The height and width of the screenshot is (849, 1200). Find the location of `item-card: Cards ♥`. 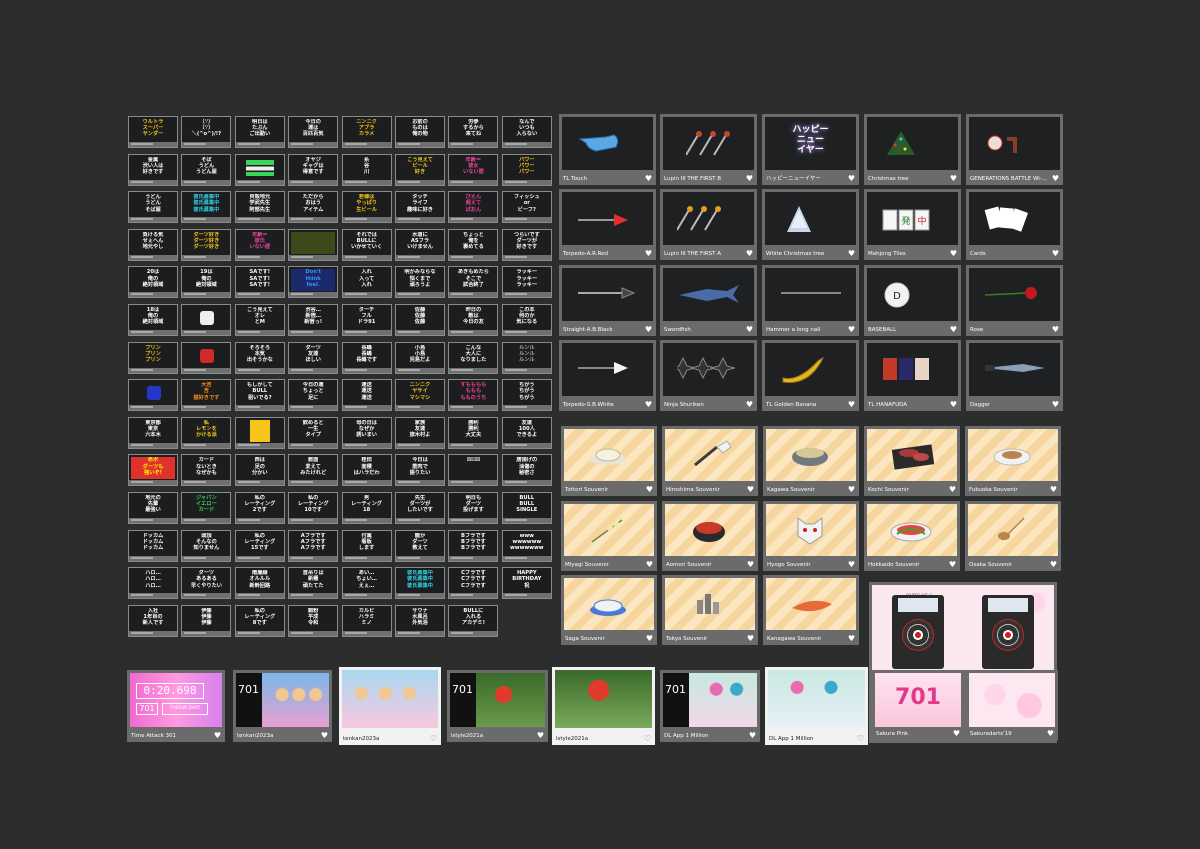

item-card: Cards ♥ is located at coordinates (1014, 225).